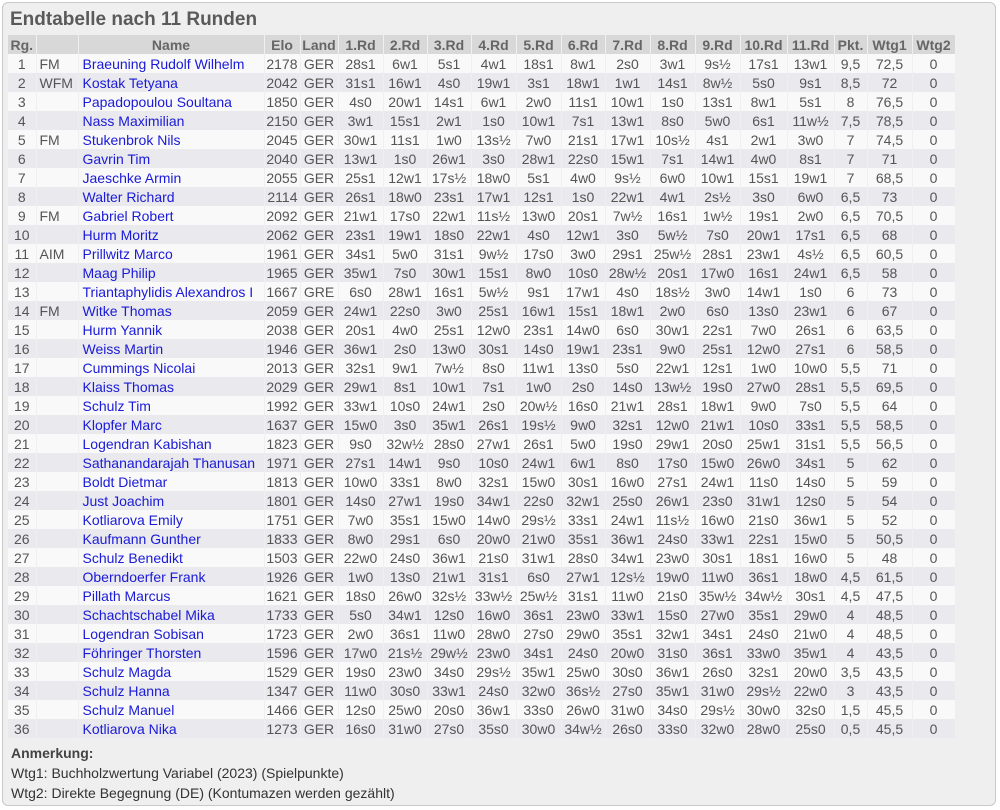  I want to click on cell-round-11: 13w1, so click(810, 63).